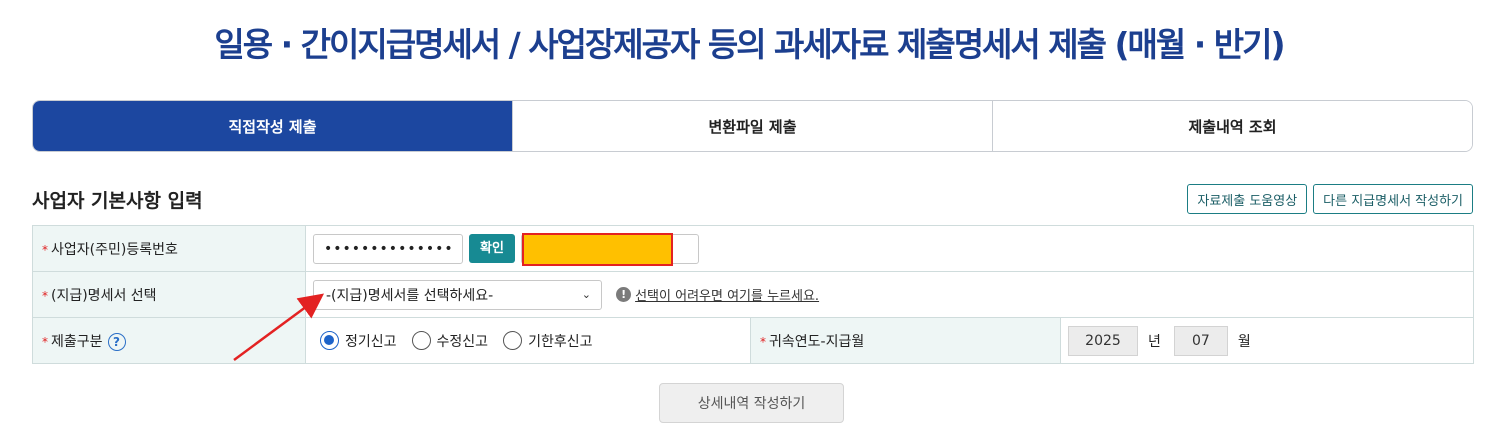 Image resolution: width=1498 pixels, height=434 pixels. I want to click on chevron-down-icon: ⌄, so click(586, 294).